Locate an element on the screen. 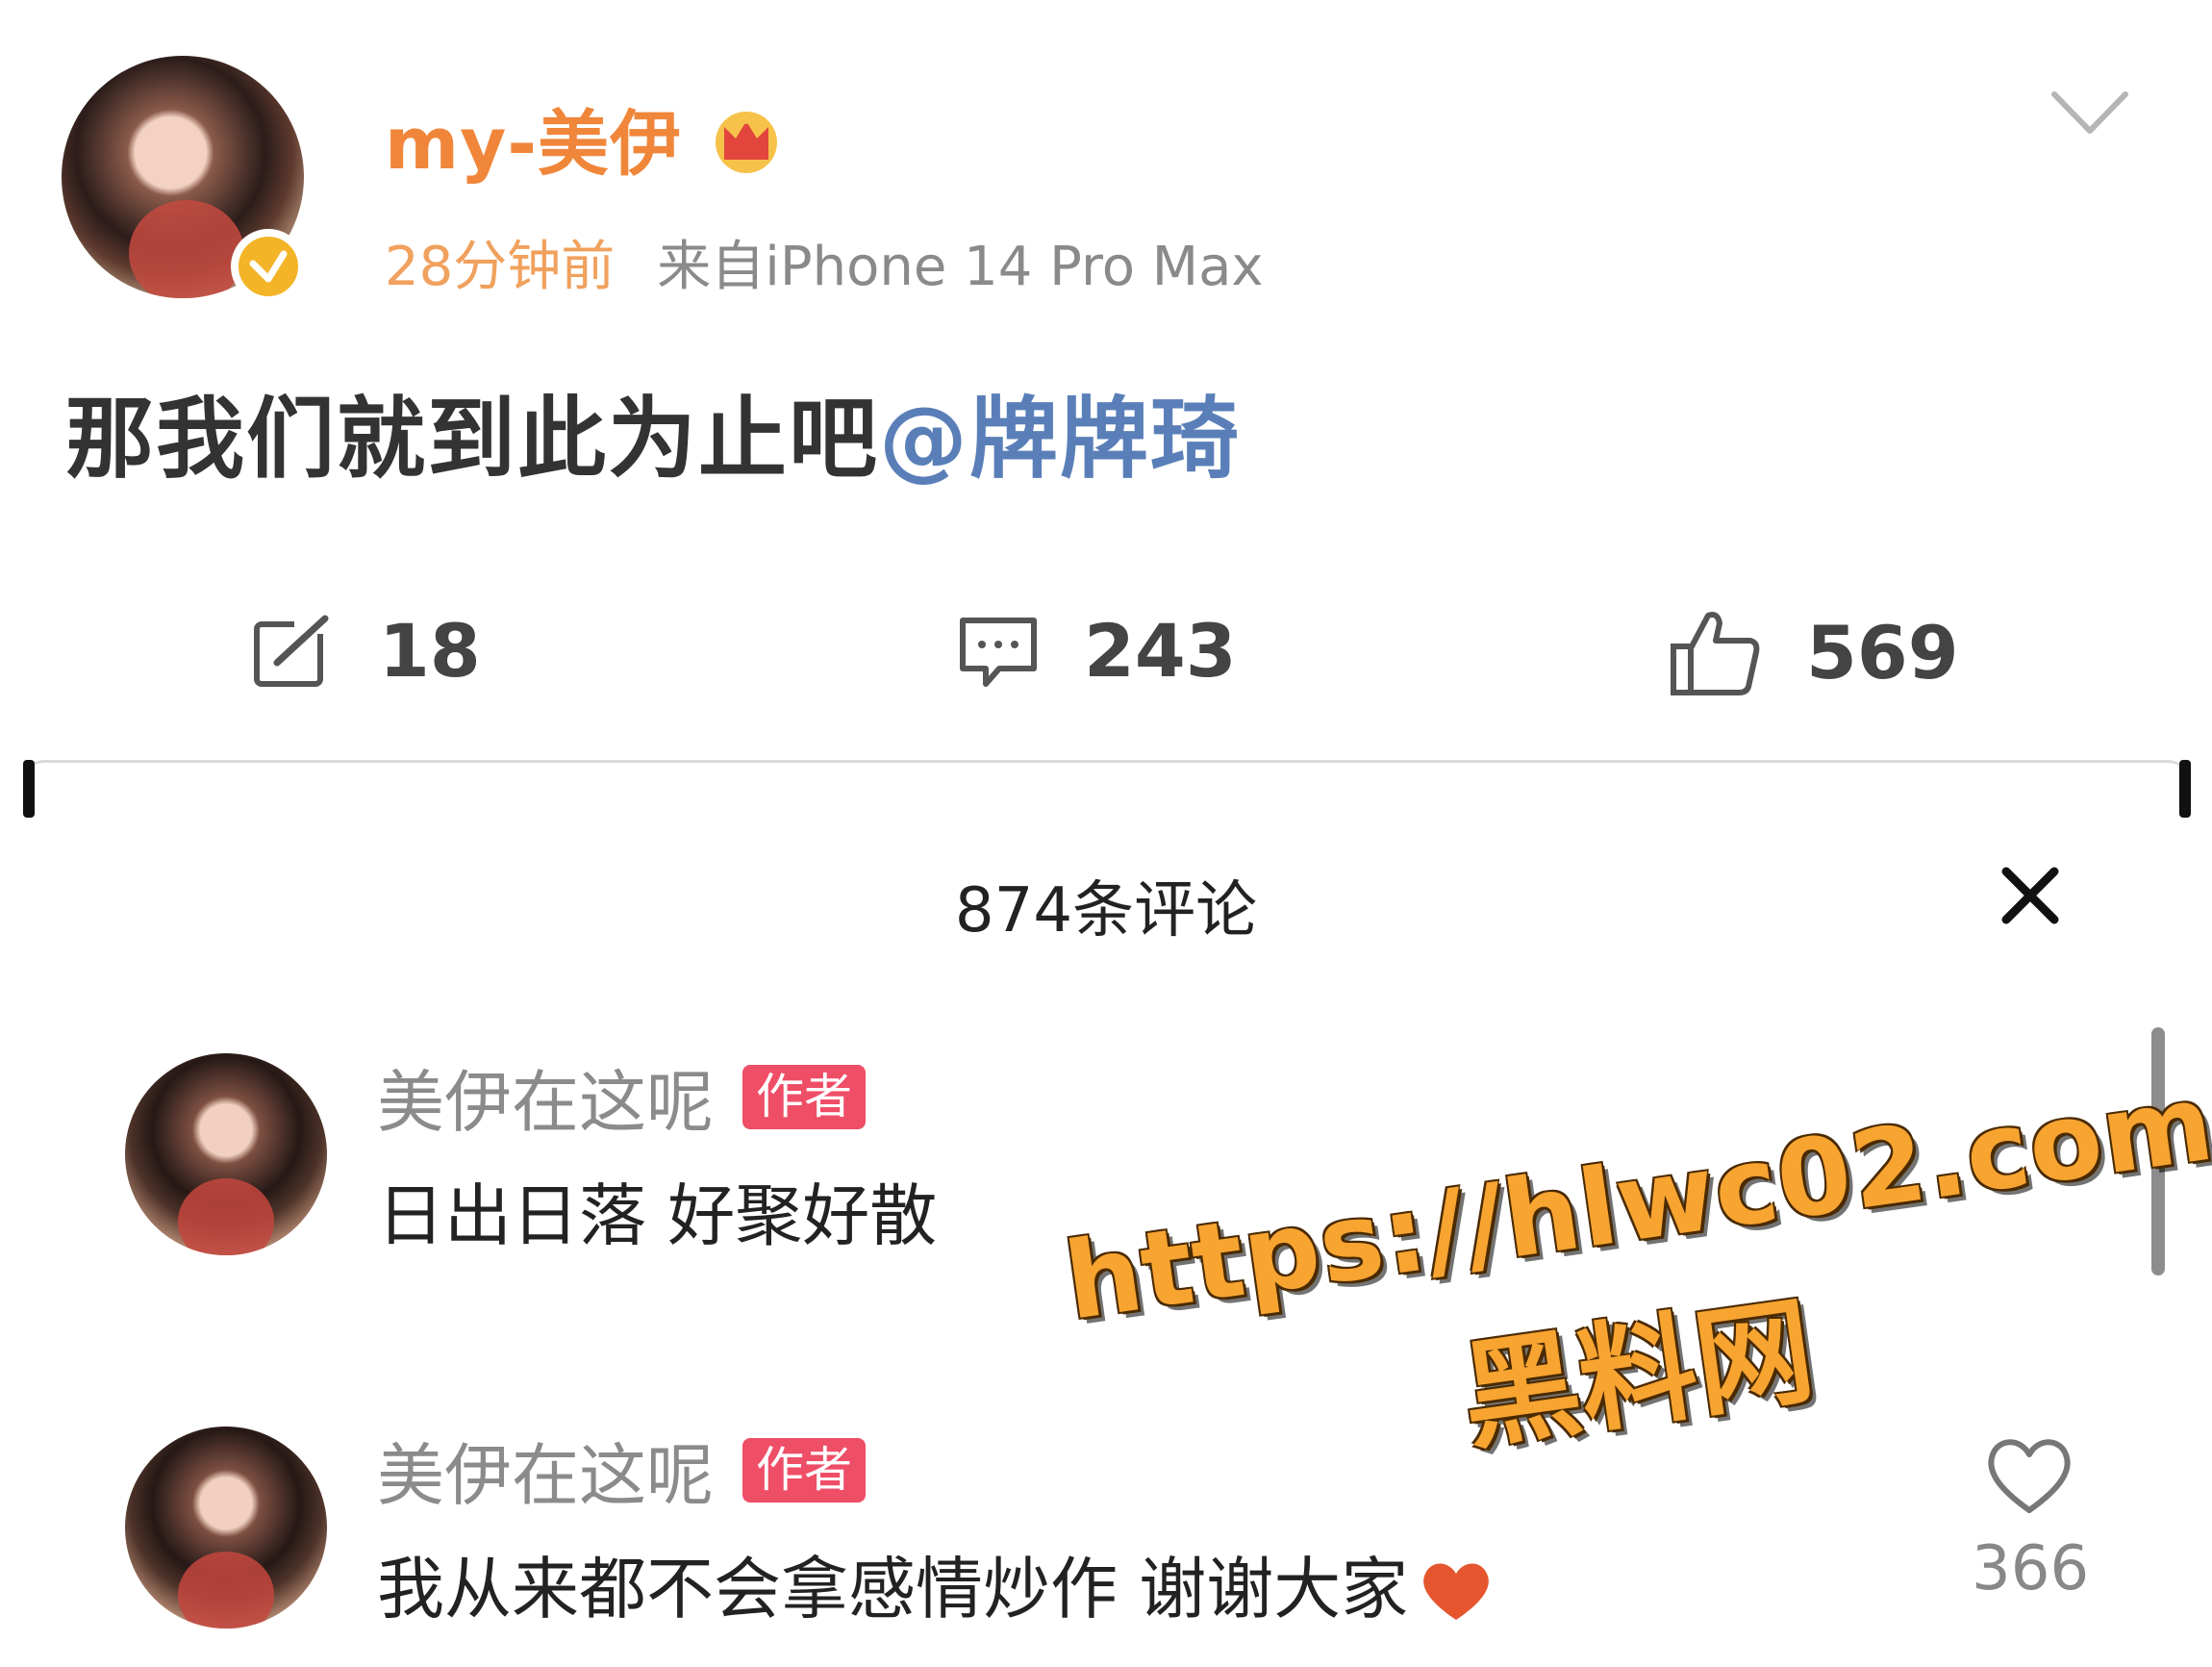 Image resolution: width=2212 pixels, height=1667 pixels. comment-text-row: 我从来都不会拿感情炒作 谢谢大家 is located at coordinates (936, 1583).